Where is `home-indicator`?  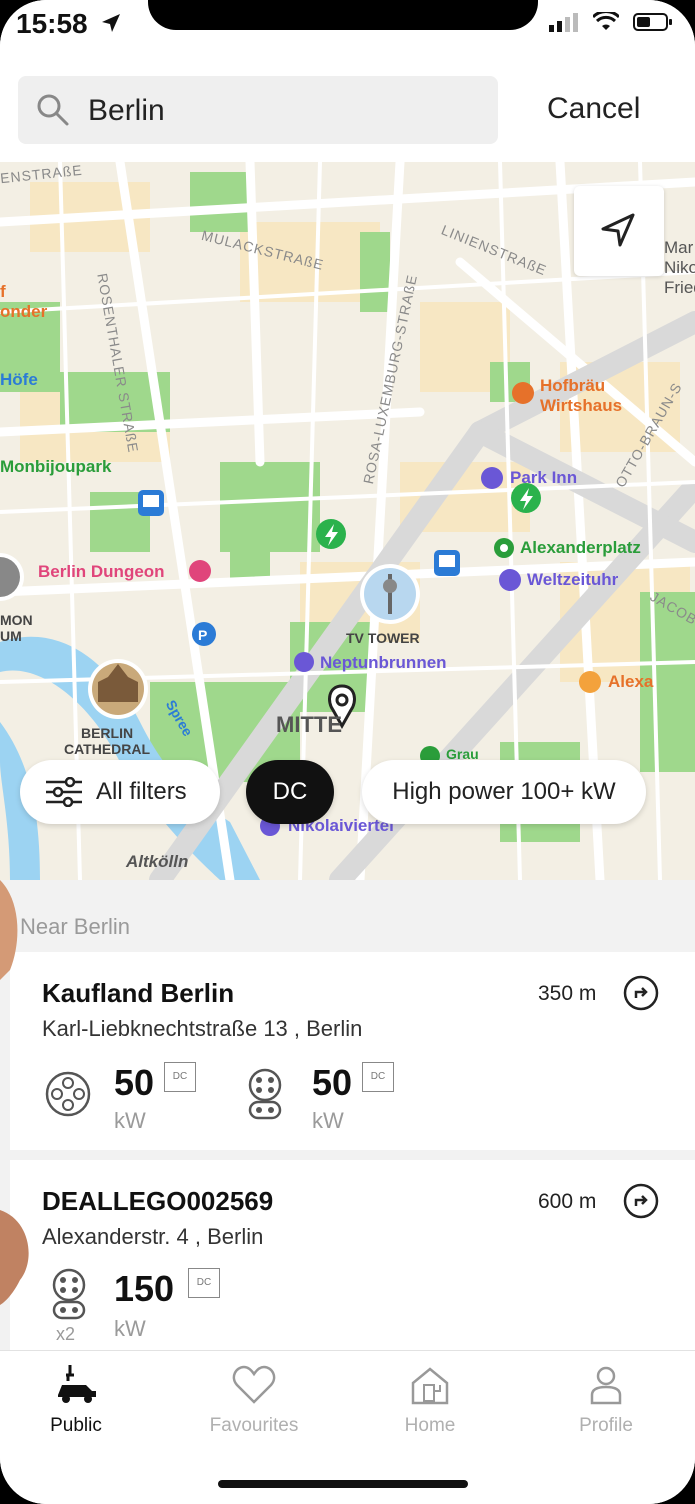 home-indicator is located at coordinates (343, 1484).